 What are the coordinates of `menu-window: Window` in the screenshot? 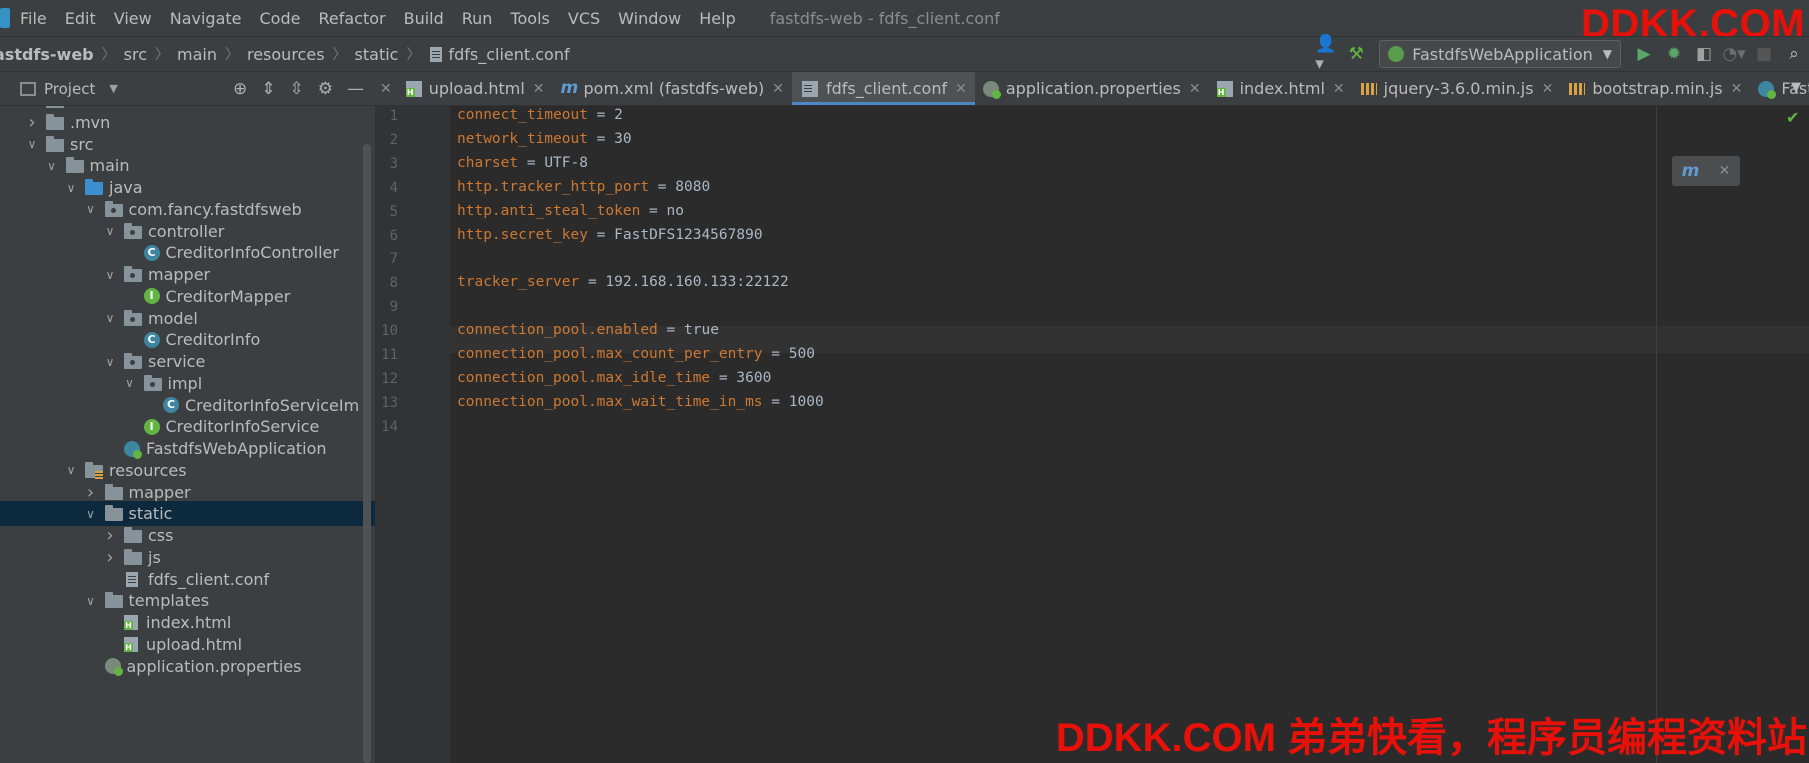 It's located at (649, 18).